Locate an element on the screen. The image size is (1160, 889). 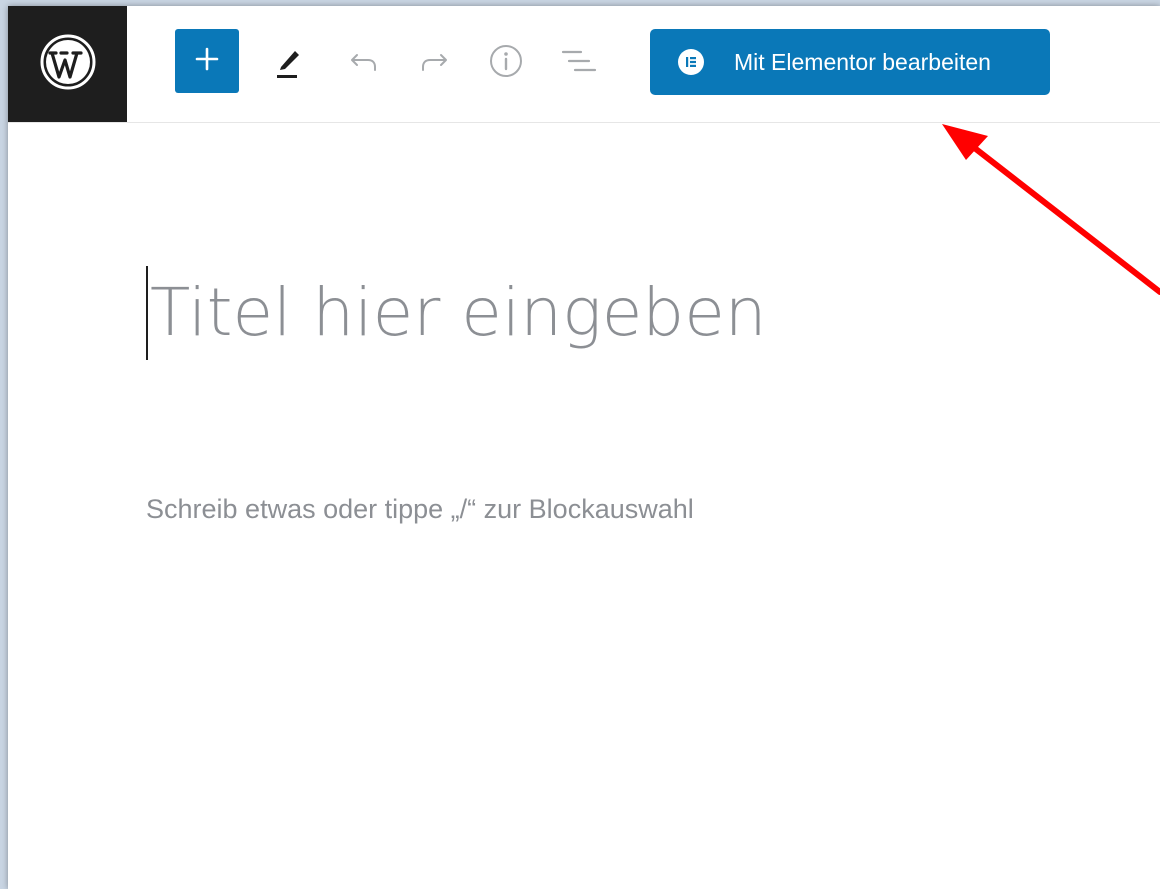
info-icon is located at coordinates (506, 63).